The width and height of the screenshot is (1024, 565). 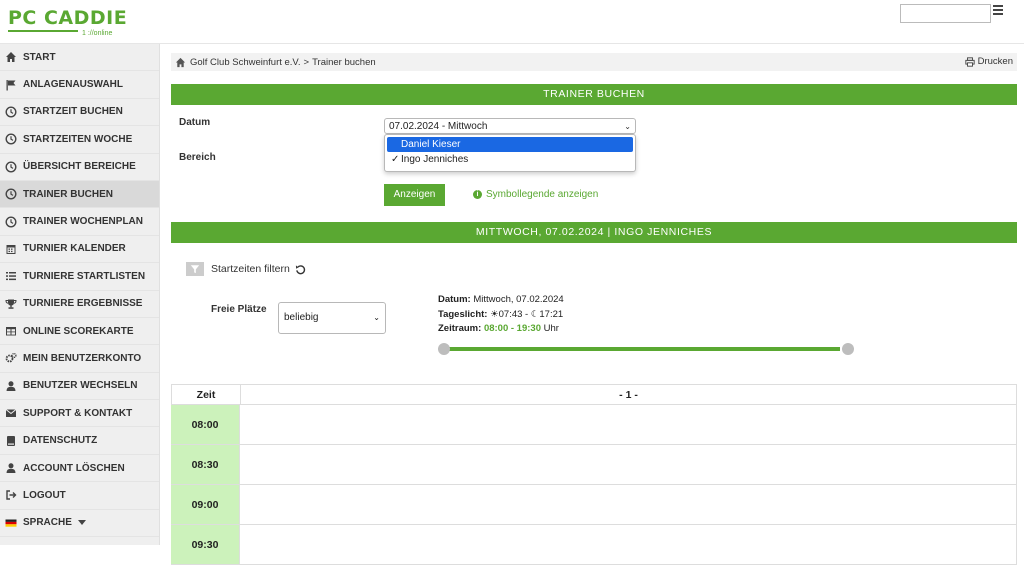 What do you see at coordinates (11, 331) in the screenshot?
I see `table-icon` at bounding box center [11, 331].